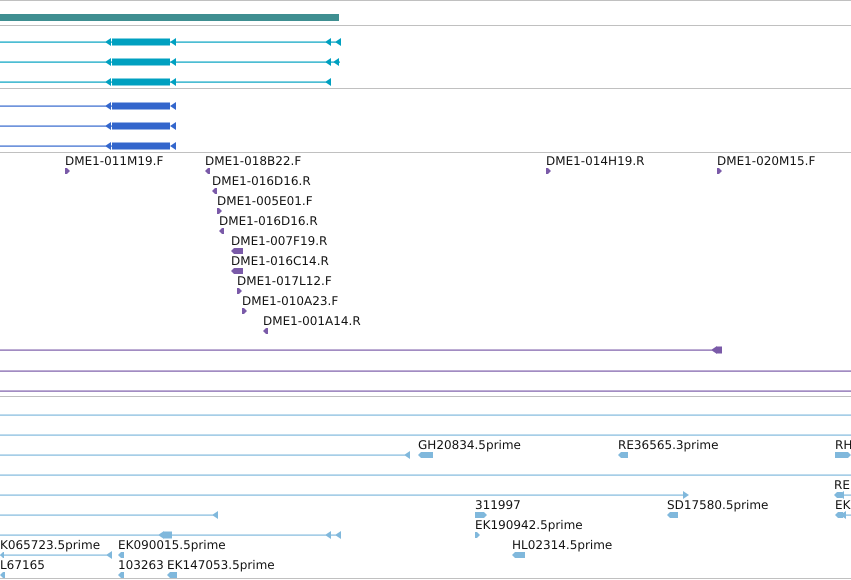 Image resolution: width=851 pixels, height=580 pixels. I want to click on feature-label: EK090015.5prime, so click(172, 545).